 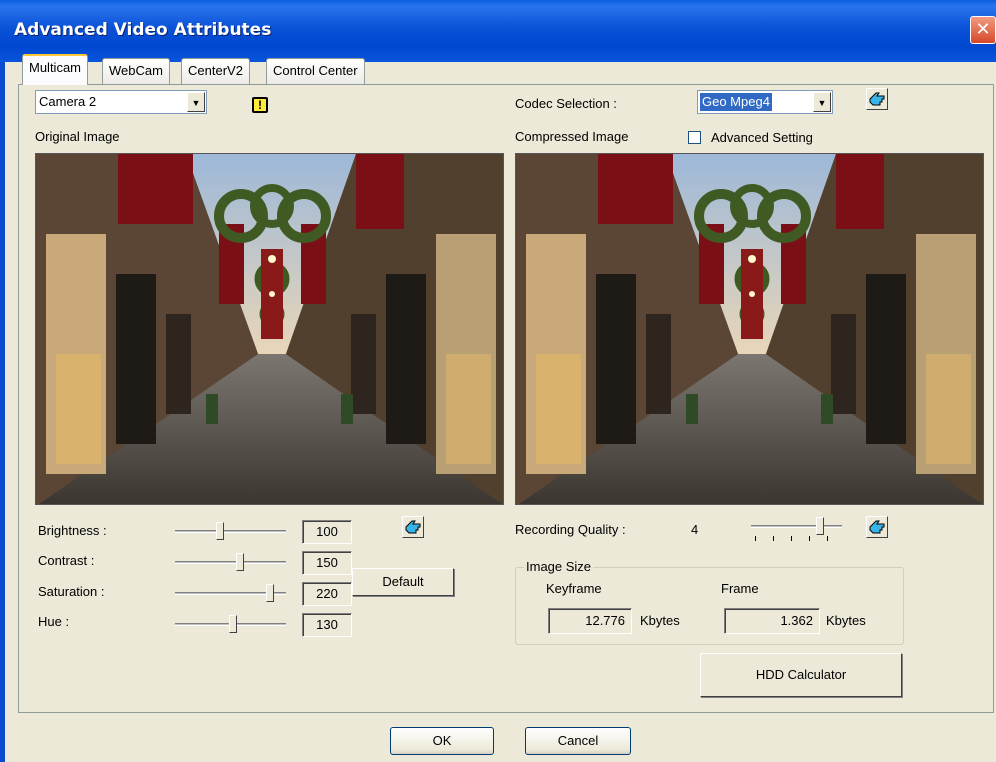 What do you see at coordinates (740, 588) in the screenshot?
I see `frame-label: Frame` at bounding box center [740, 588].